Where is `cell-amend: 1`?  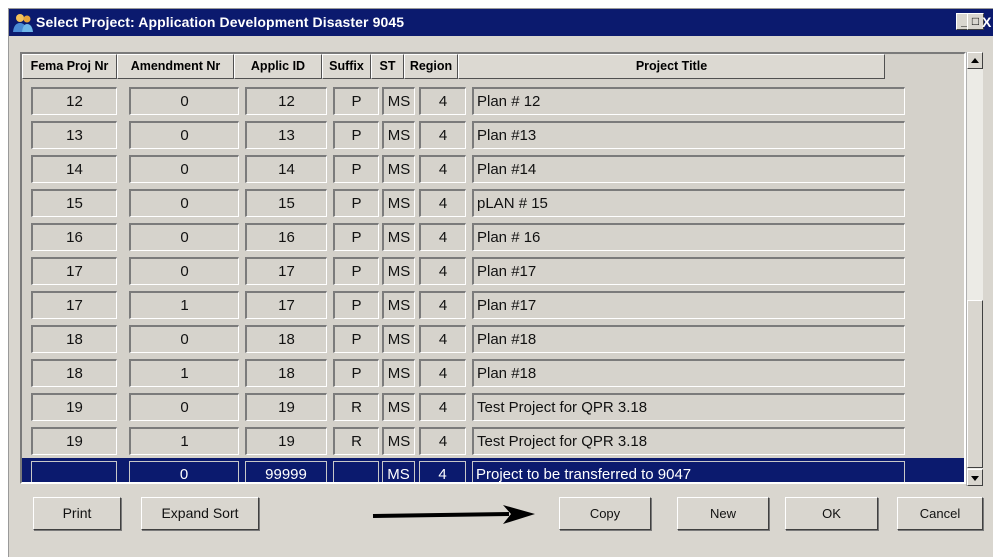
cell-amend: 1 is located at coordinates (184, 441).